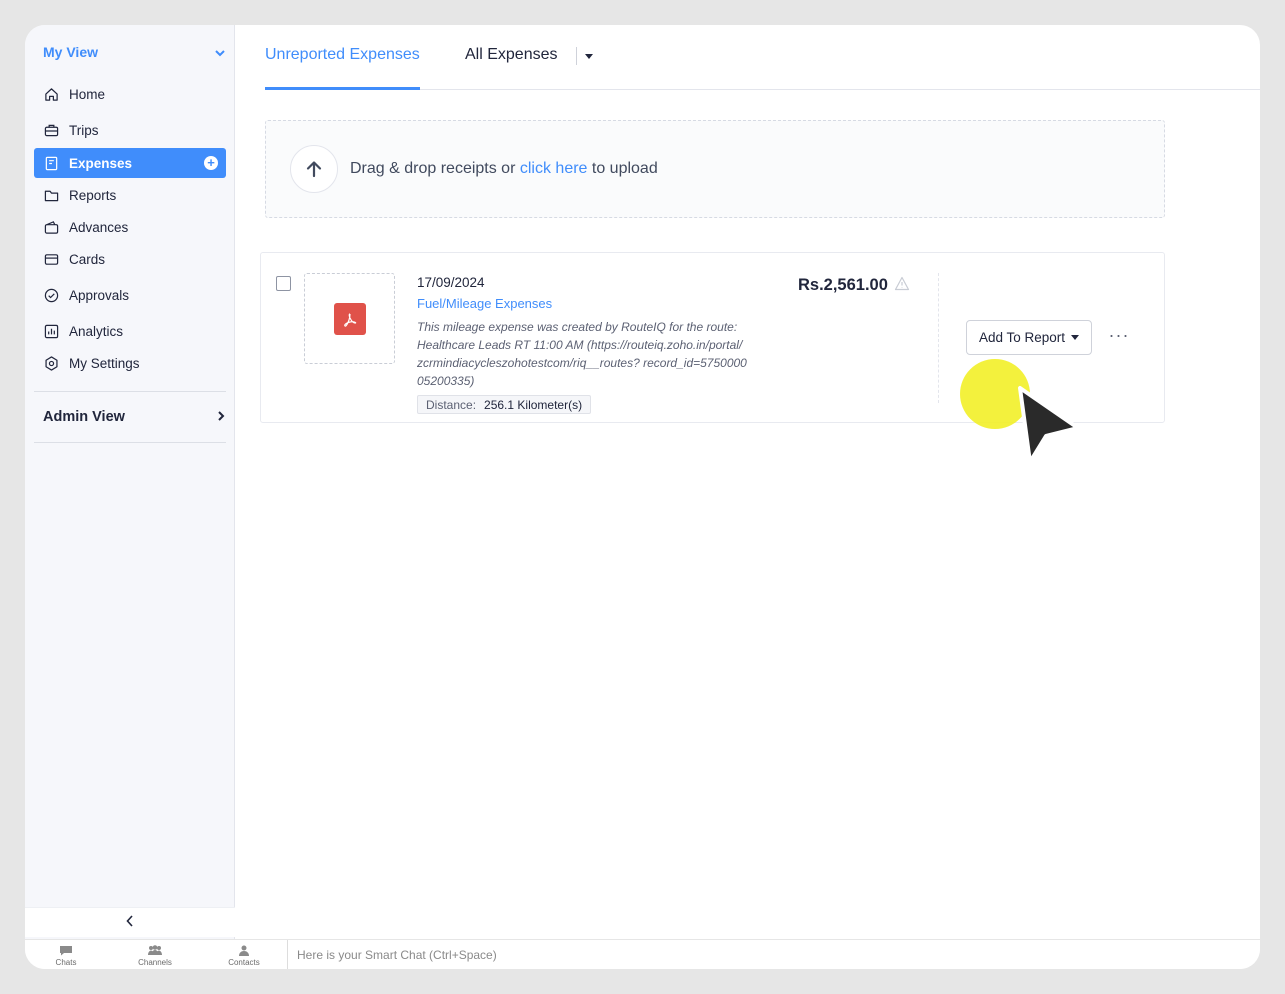  Describe the element at coordinates (51, 130) in the screenshot. I see `trips-icon` at that location.